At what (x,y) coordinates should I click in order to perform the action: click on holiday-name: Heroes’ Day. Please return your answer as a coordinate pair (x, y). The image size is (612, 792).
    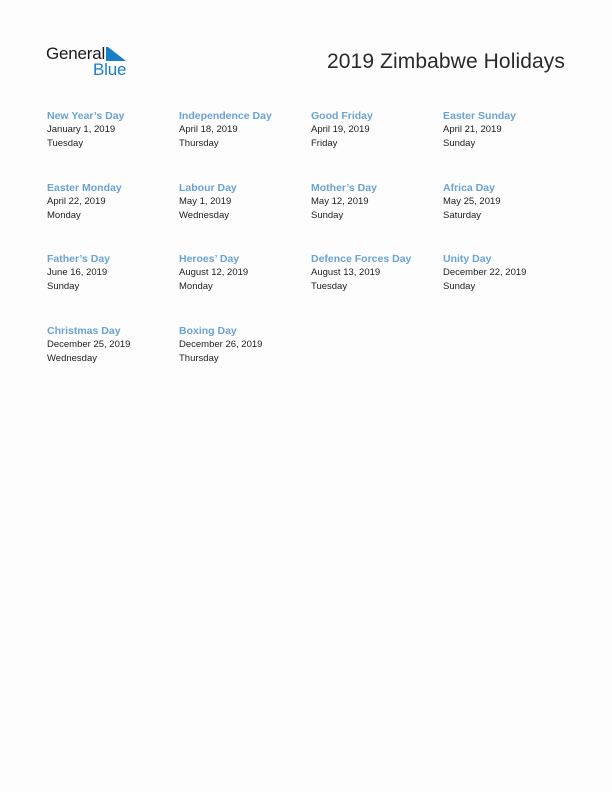
    Looking at the image, I should click on (209, 259).